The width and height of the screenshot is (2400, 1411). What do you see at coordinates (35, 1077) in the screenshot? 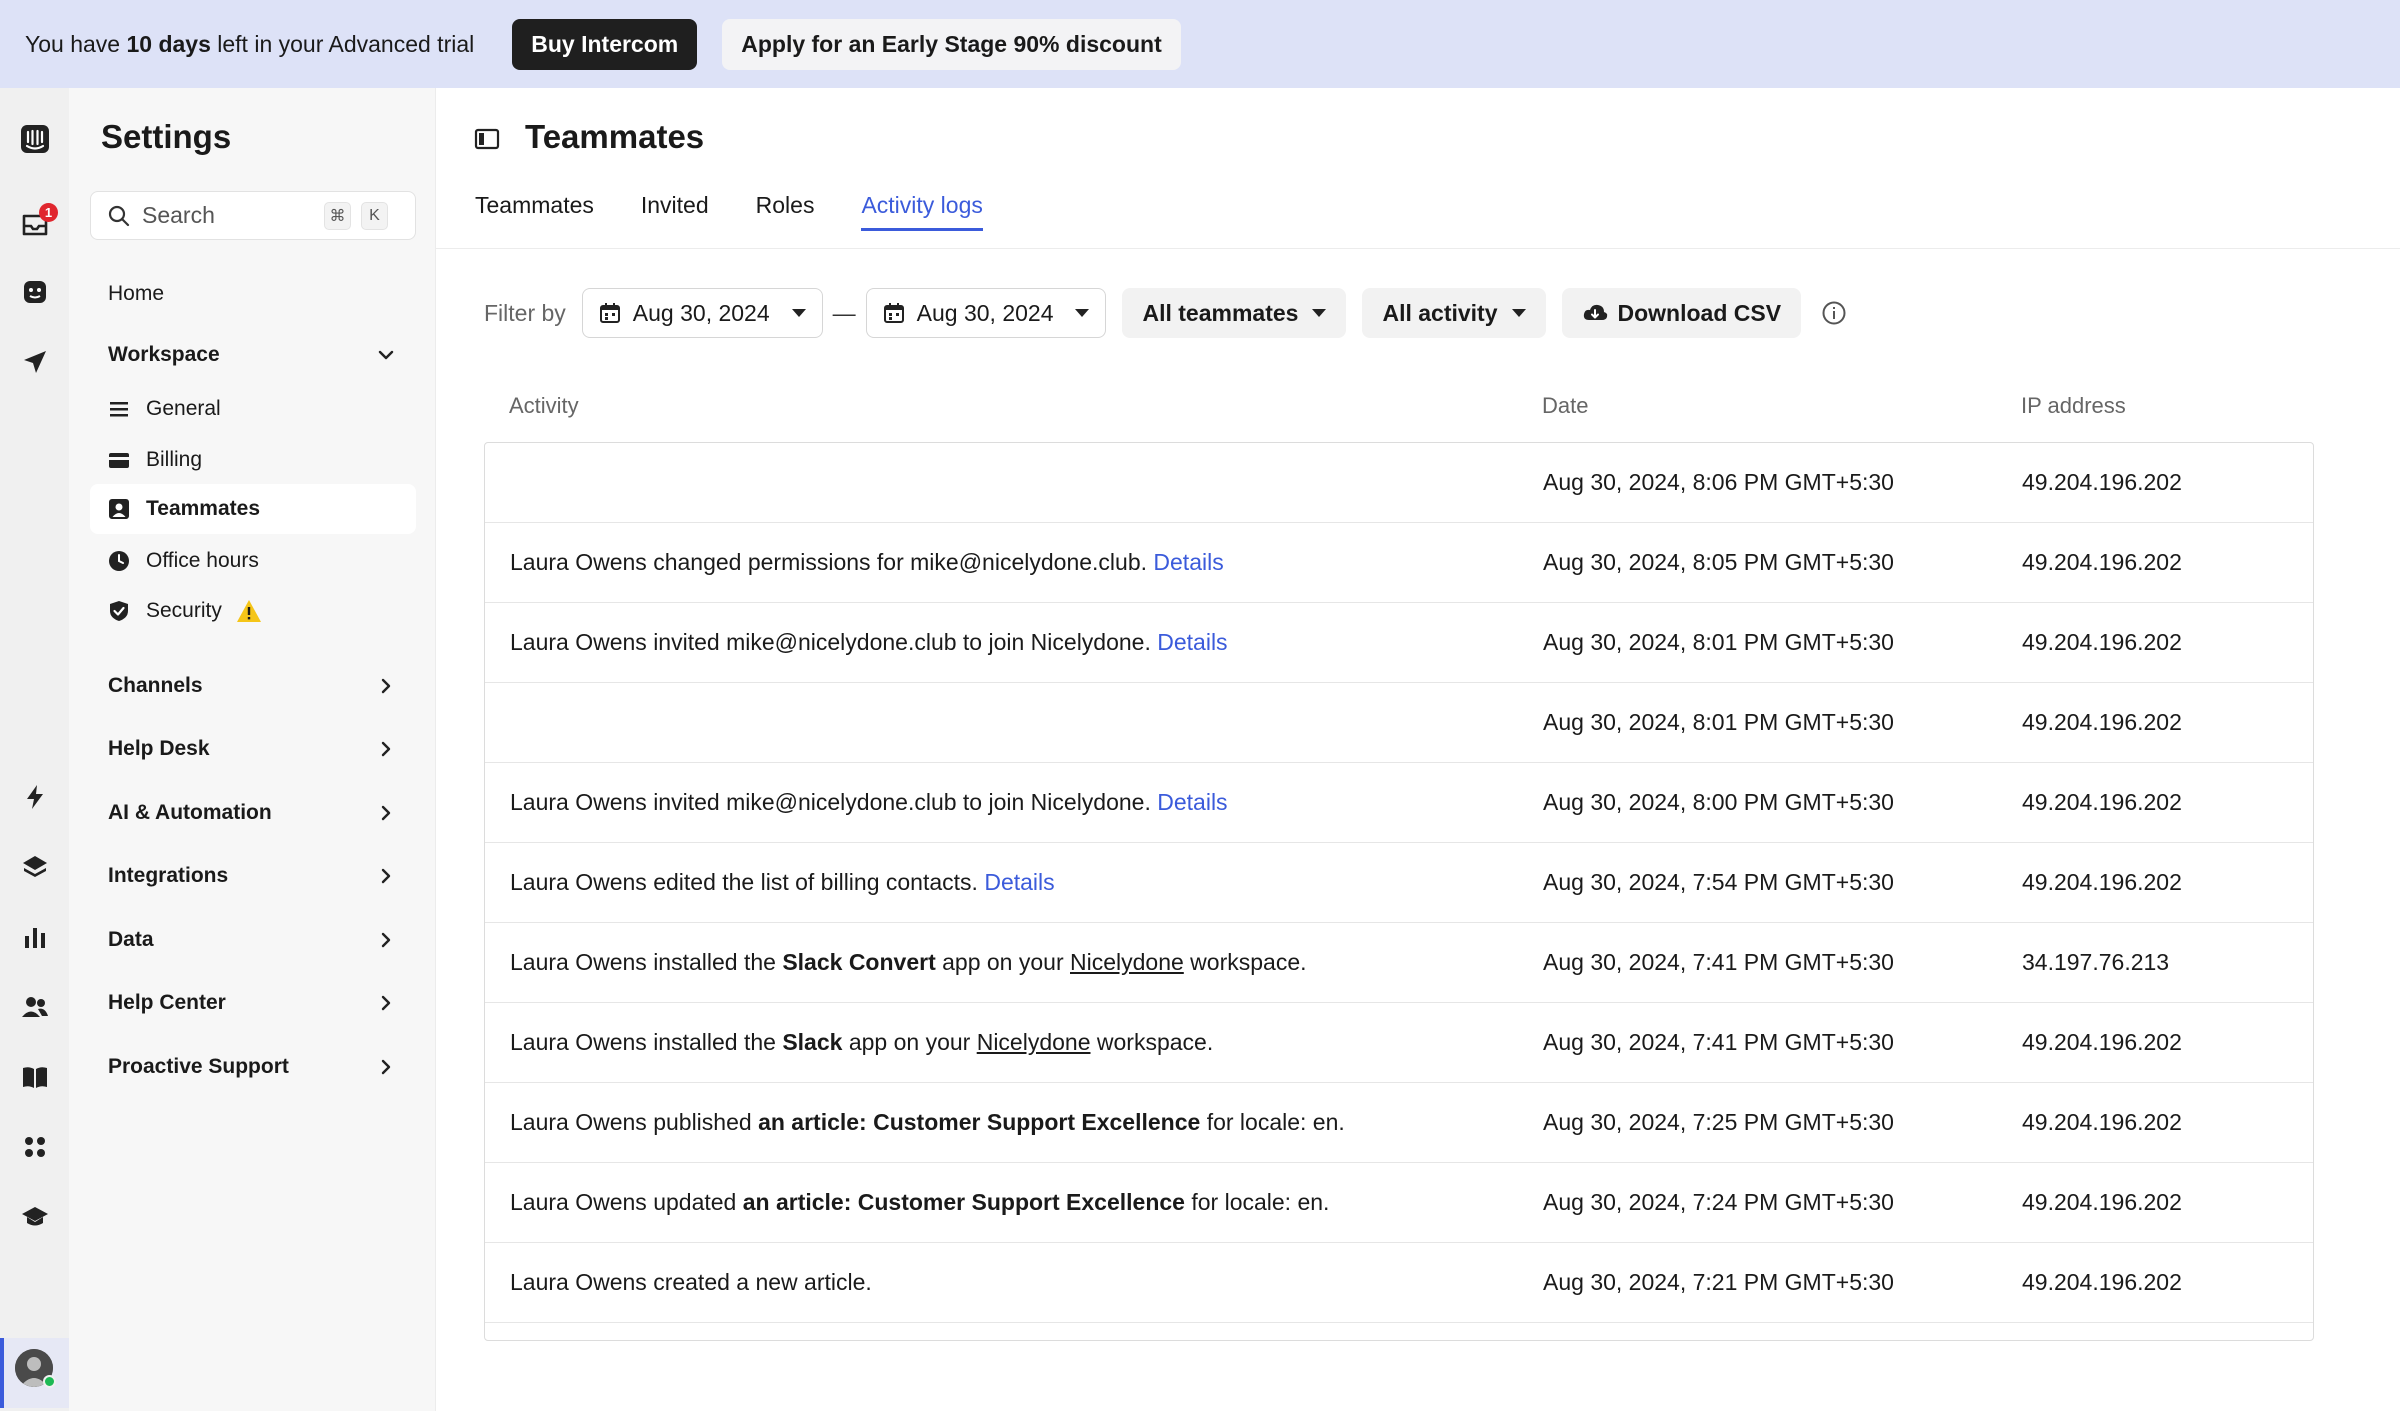
I see `knowledge-book-icon` at bounding box center [35, 1077].